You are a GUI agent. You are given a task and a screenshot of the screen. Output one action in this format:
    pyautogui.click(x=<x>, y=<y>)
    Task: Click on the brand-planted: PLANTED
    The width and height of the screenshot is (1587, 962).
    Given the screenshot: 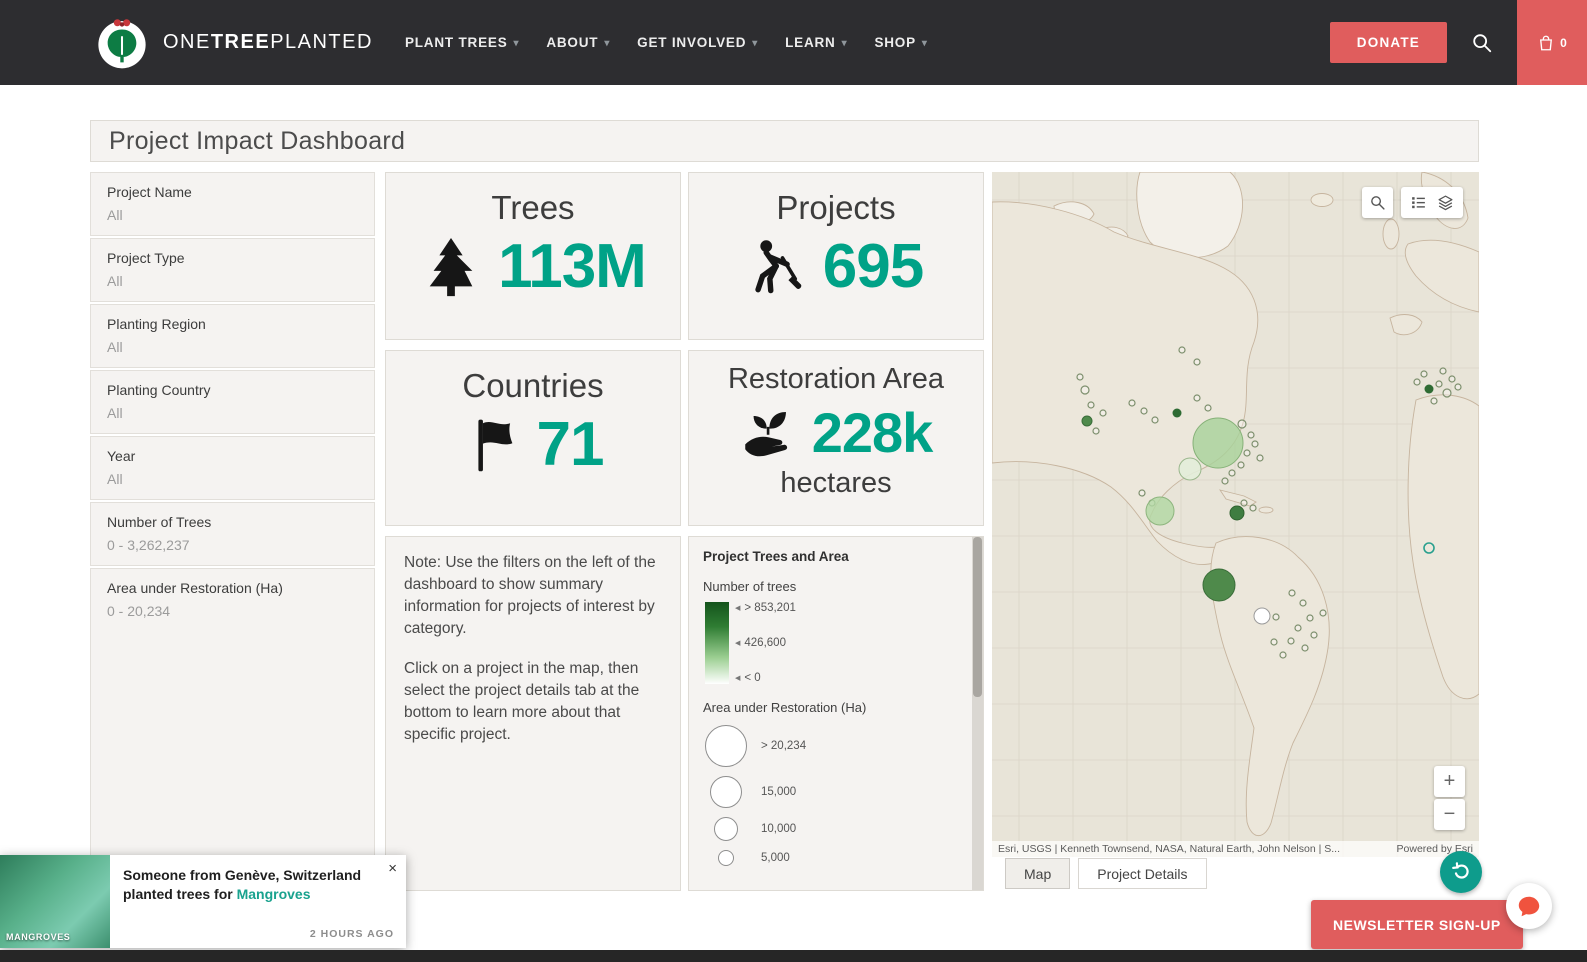 What is the action you would take?
    pyautogui.click(x=321, y=42)
    